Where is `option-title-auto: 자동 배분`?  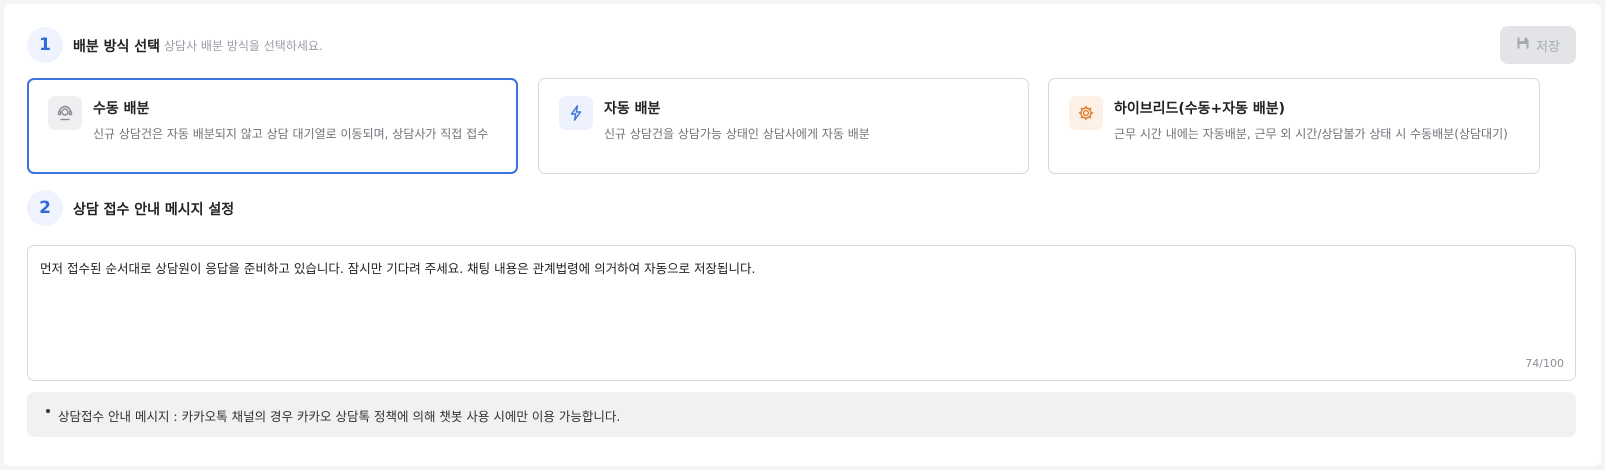
option-title-auto: 자동 배분 is located at coordinates (632, 109).